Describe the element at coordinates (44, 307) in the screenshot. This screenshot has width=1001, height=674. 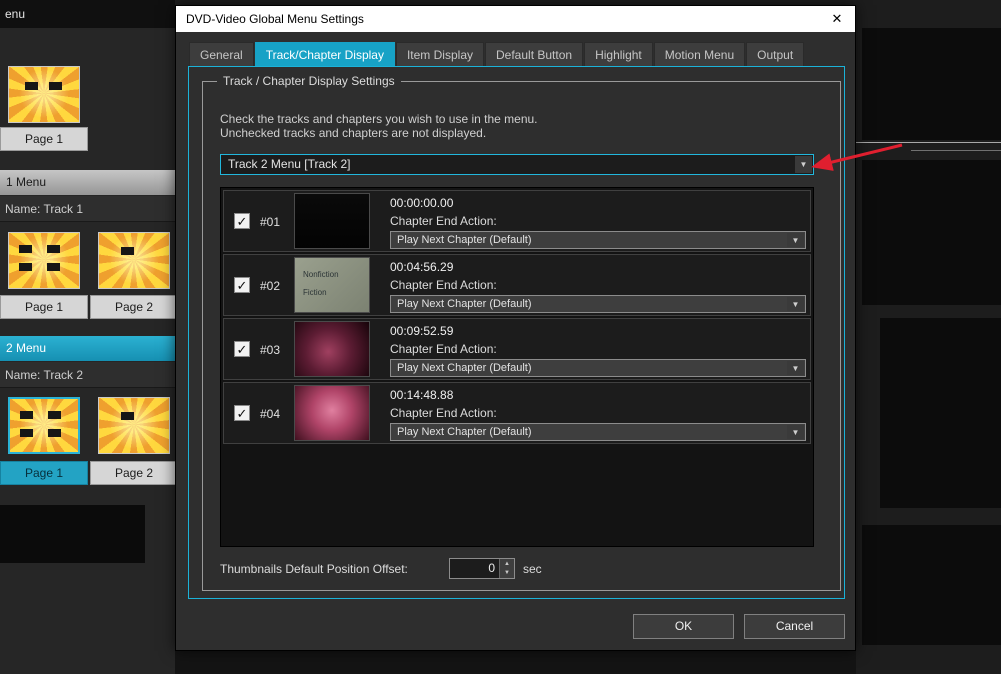
I see `track1-page1-label: Page 1` at that location.